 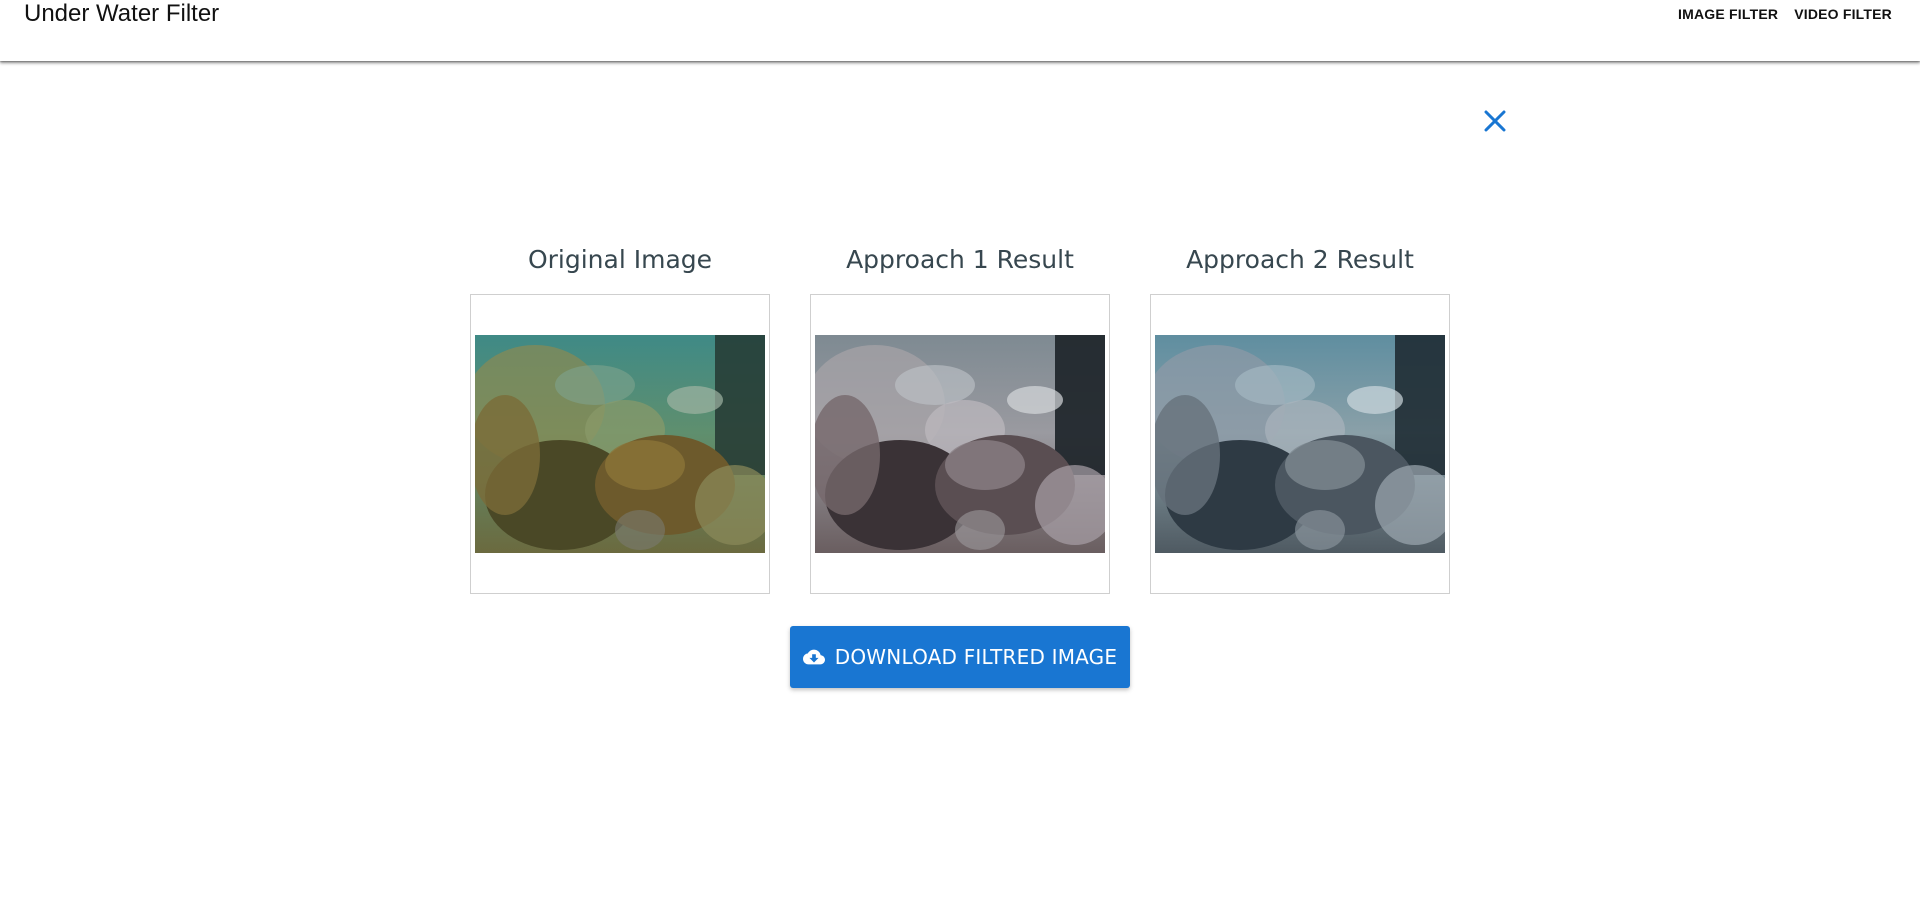 I want to click on panel-title-original: Original Image, so click(x=620, y=259).